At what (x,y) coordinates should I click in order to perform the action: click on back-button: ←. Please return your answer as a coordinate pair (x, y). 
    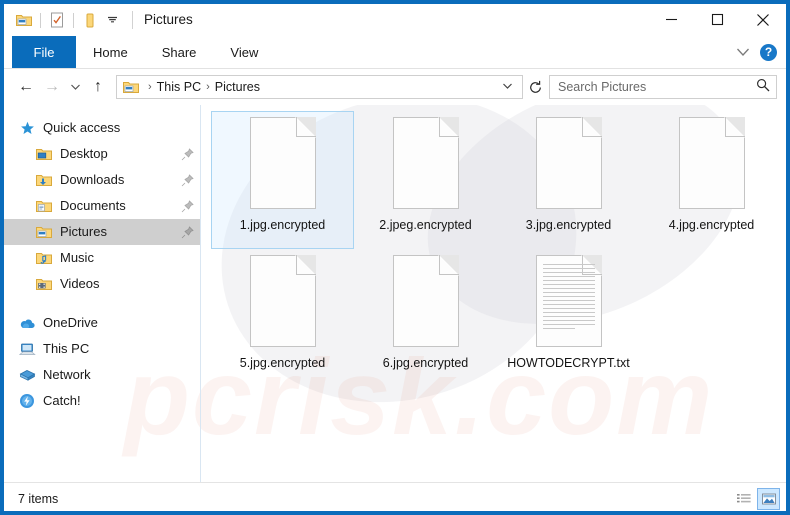
    Looking at the image, I should click on (26, 87).